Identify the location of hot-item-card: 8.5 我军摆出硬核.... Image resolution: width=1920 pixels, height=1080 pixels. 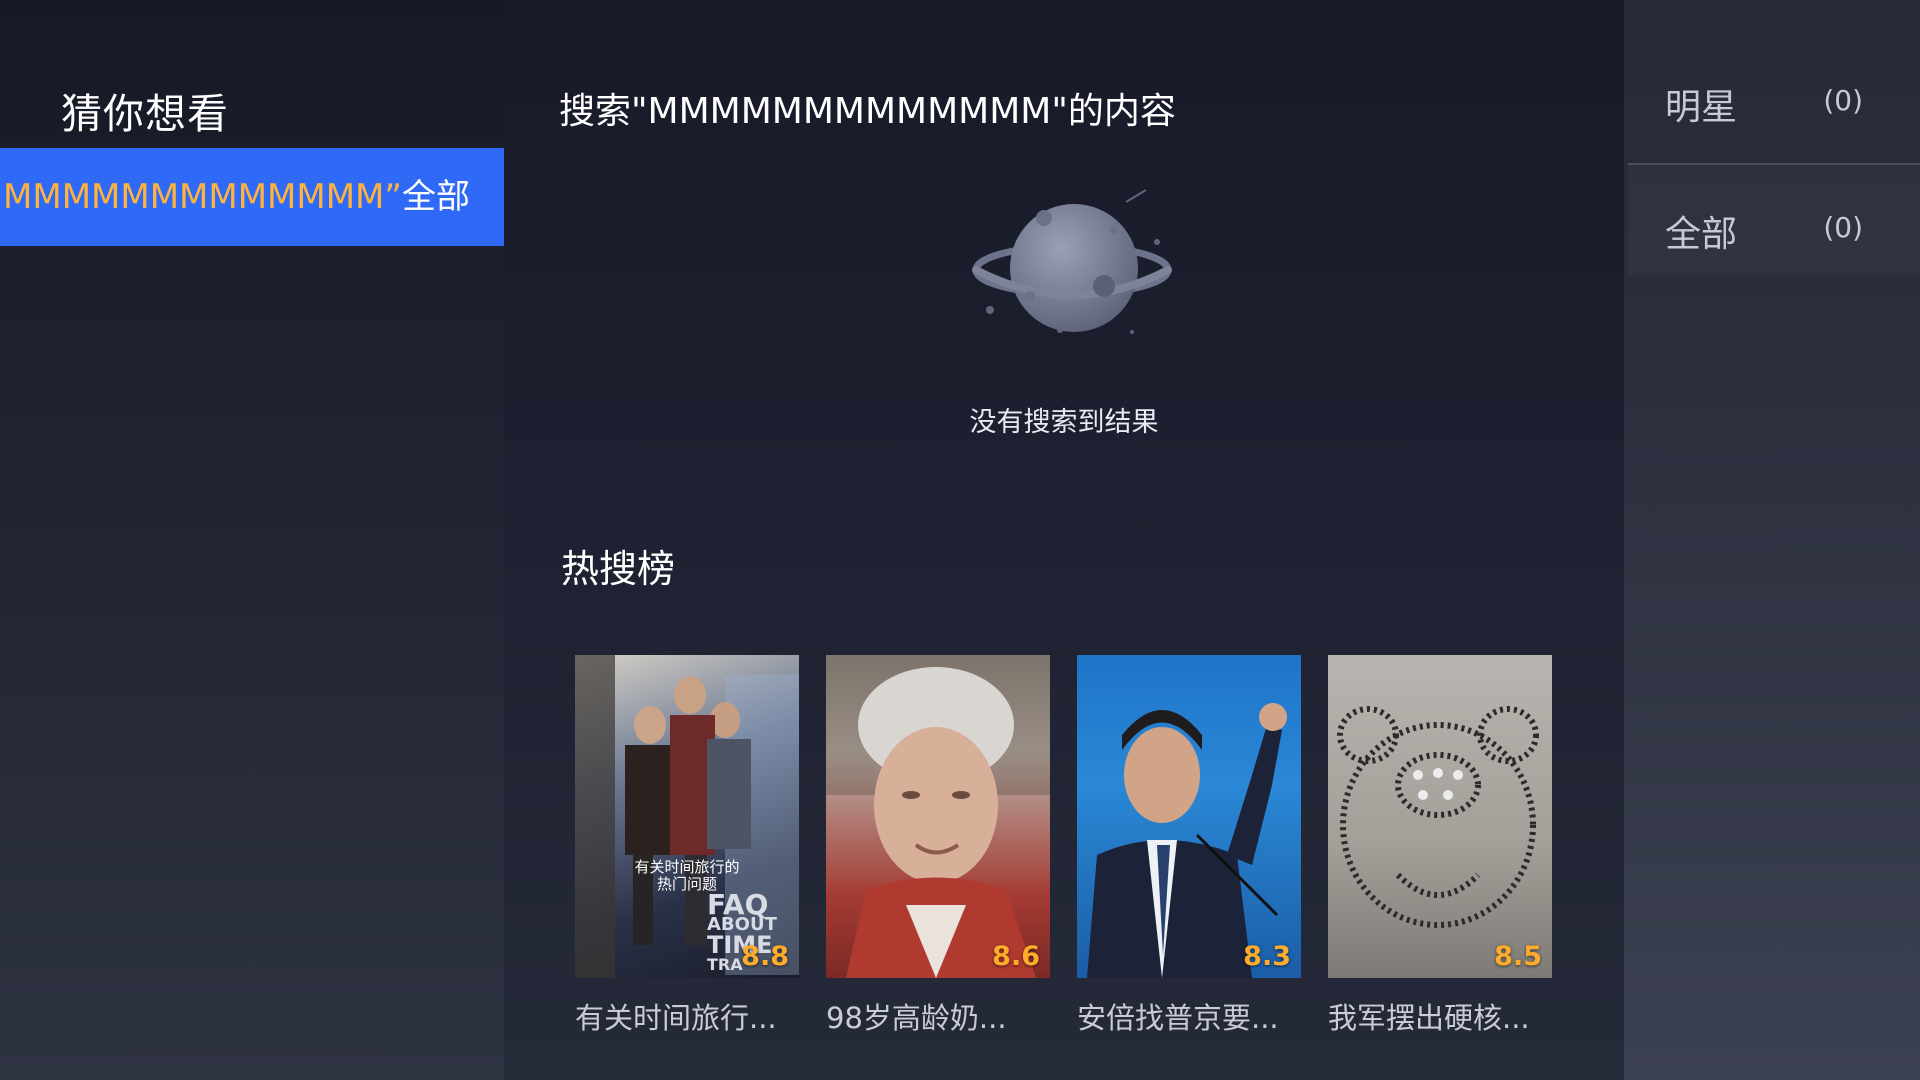
(1440, 846).